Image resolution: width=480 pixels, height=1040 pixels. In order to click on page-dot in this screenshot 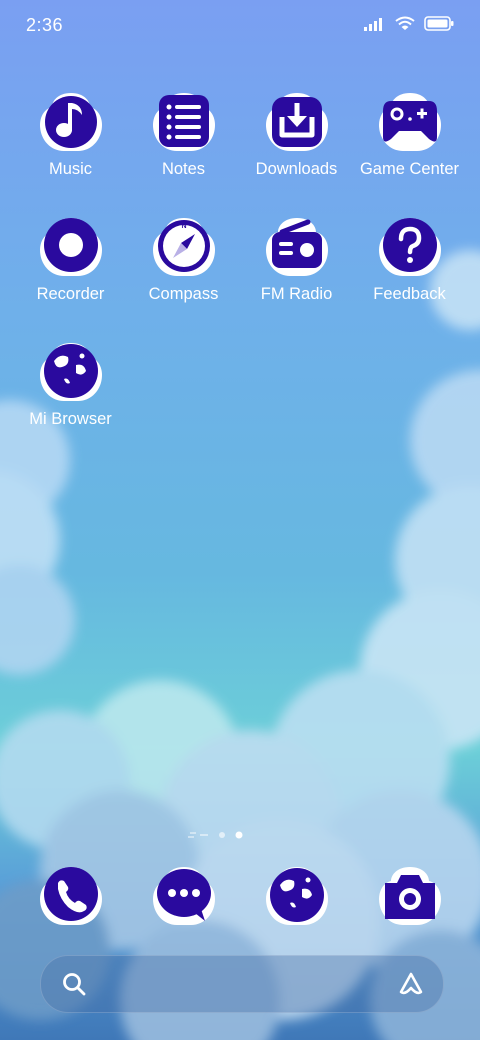, I will do `click(222, 835)`.